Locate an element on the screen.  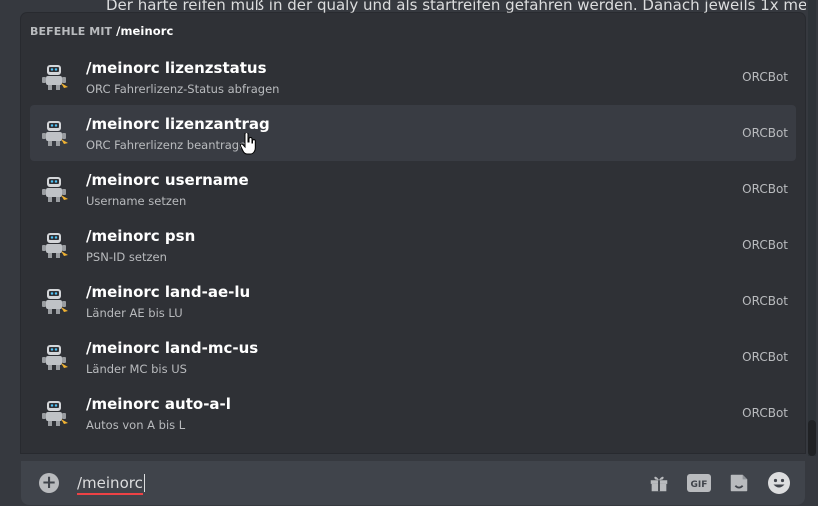
command-name: /meinorc lizenzstatus is located at coordinates (176, 67).